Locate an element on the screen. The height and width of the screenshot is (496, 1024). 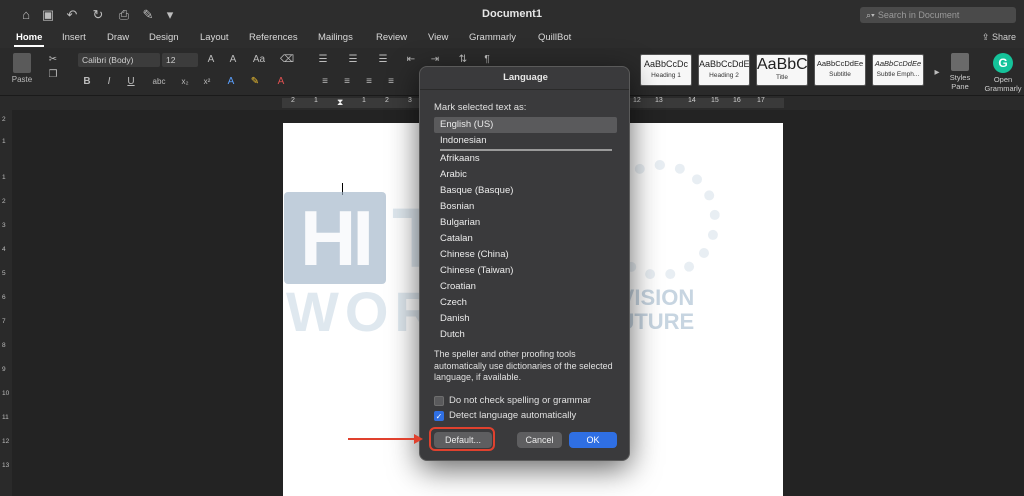
checkbox-label: Do not check spelling or grammar is located at coordinates (520, 400).